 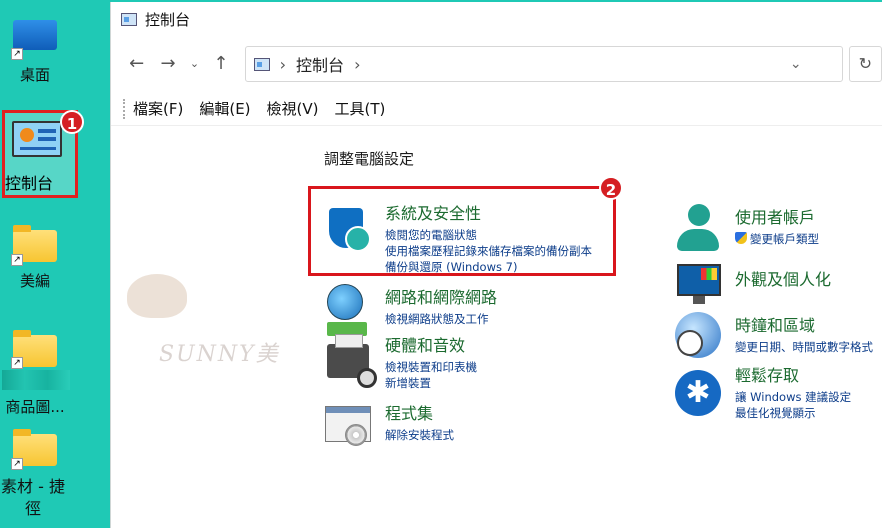 What do you see at coordinates (157, 296) in the screenshot?
I see `cat-watermark-icon` at bounding box center [157, 296].